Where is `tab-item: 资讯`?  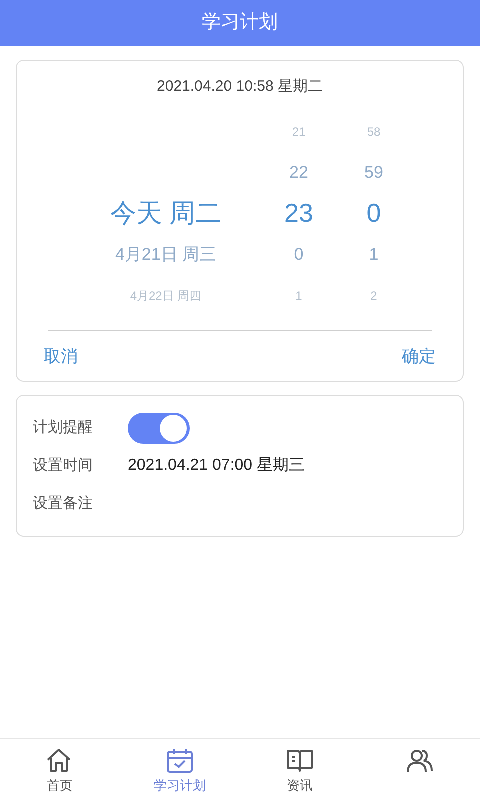
tab-item: 资讯 is located at coordinates (300, 769).